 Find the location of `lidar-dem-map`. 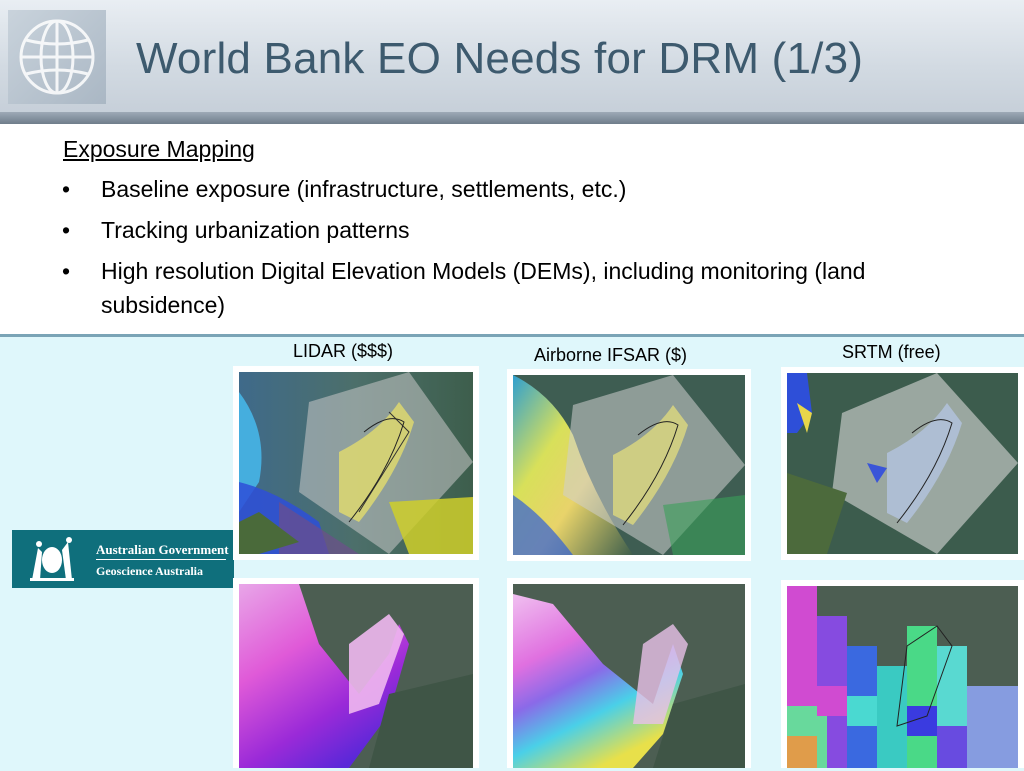

lidar-dem-map is located at coordinates (356, 673).